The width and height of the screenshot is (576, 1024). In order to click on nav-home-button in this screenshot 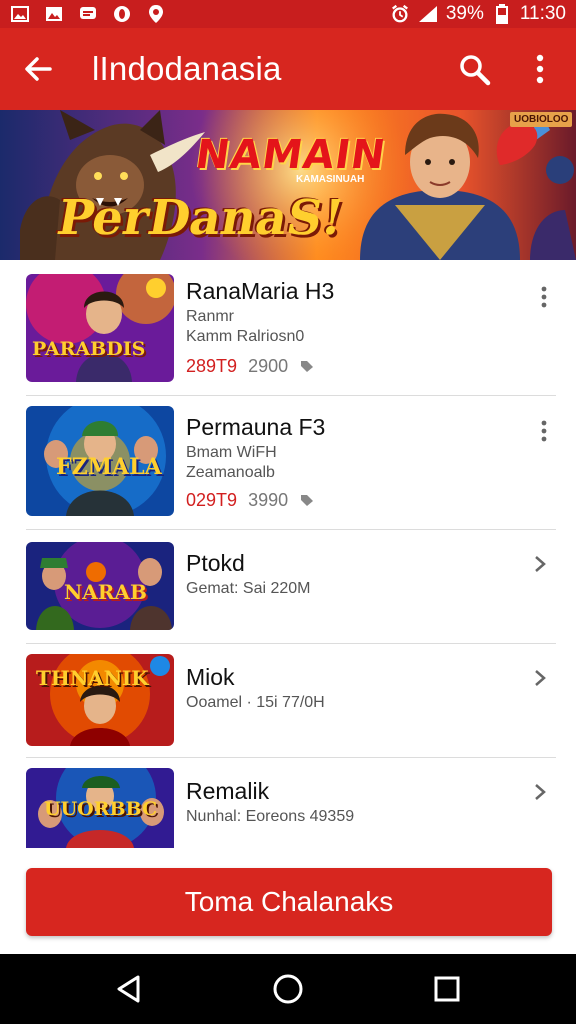, I will do `click(288, 989)`.